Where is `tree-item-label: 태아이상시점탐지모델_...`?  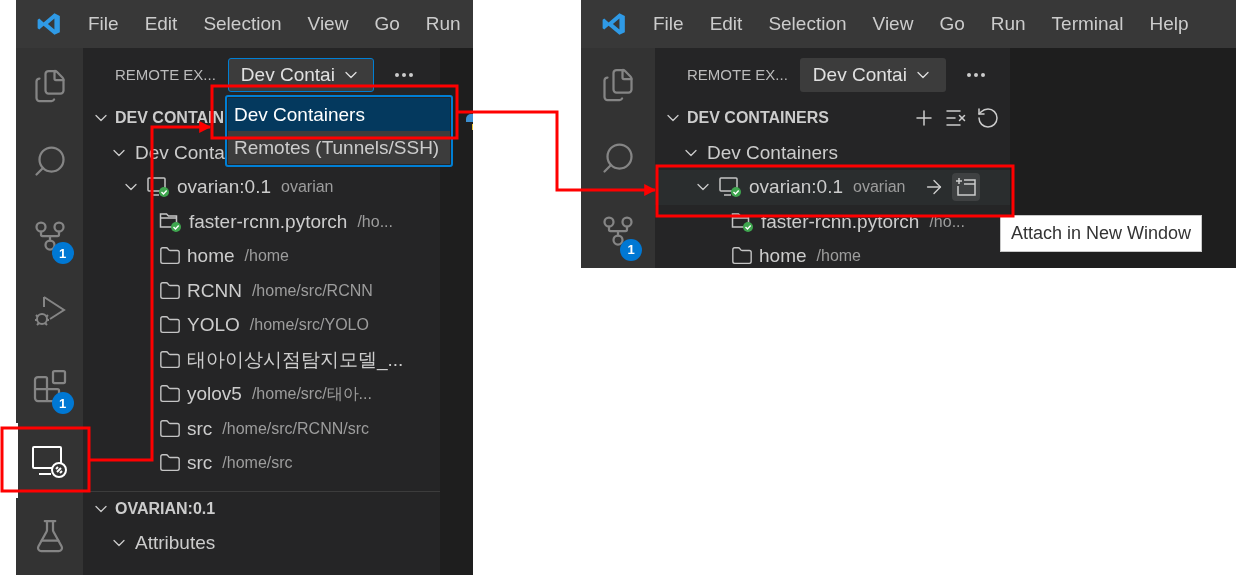 tree-item-label: 태아이상시점탐지모델_... is located at coordinates (295, 359).